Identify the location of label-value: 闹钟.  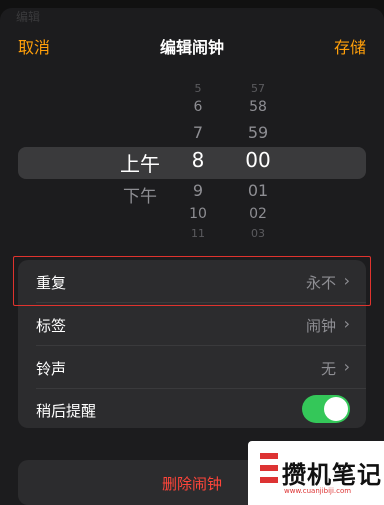
(320, 326).